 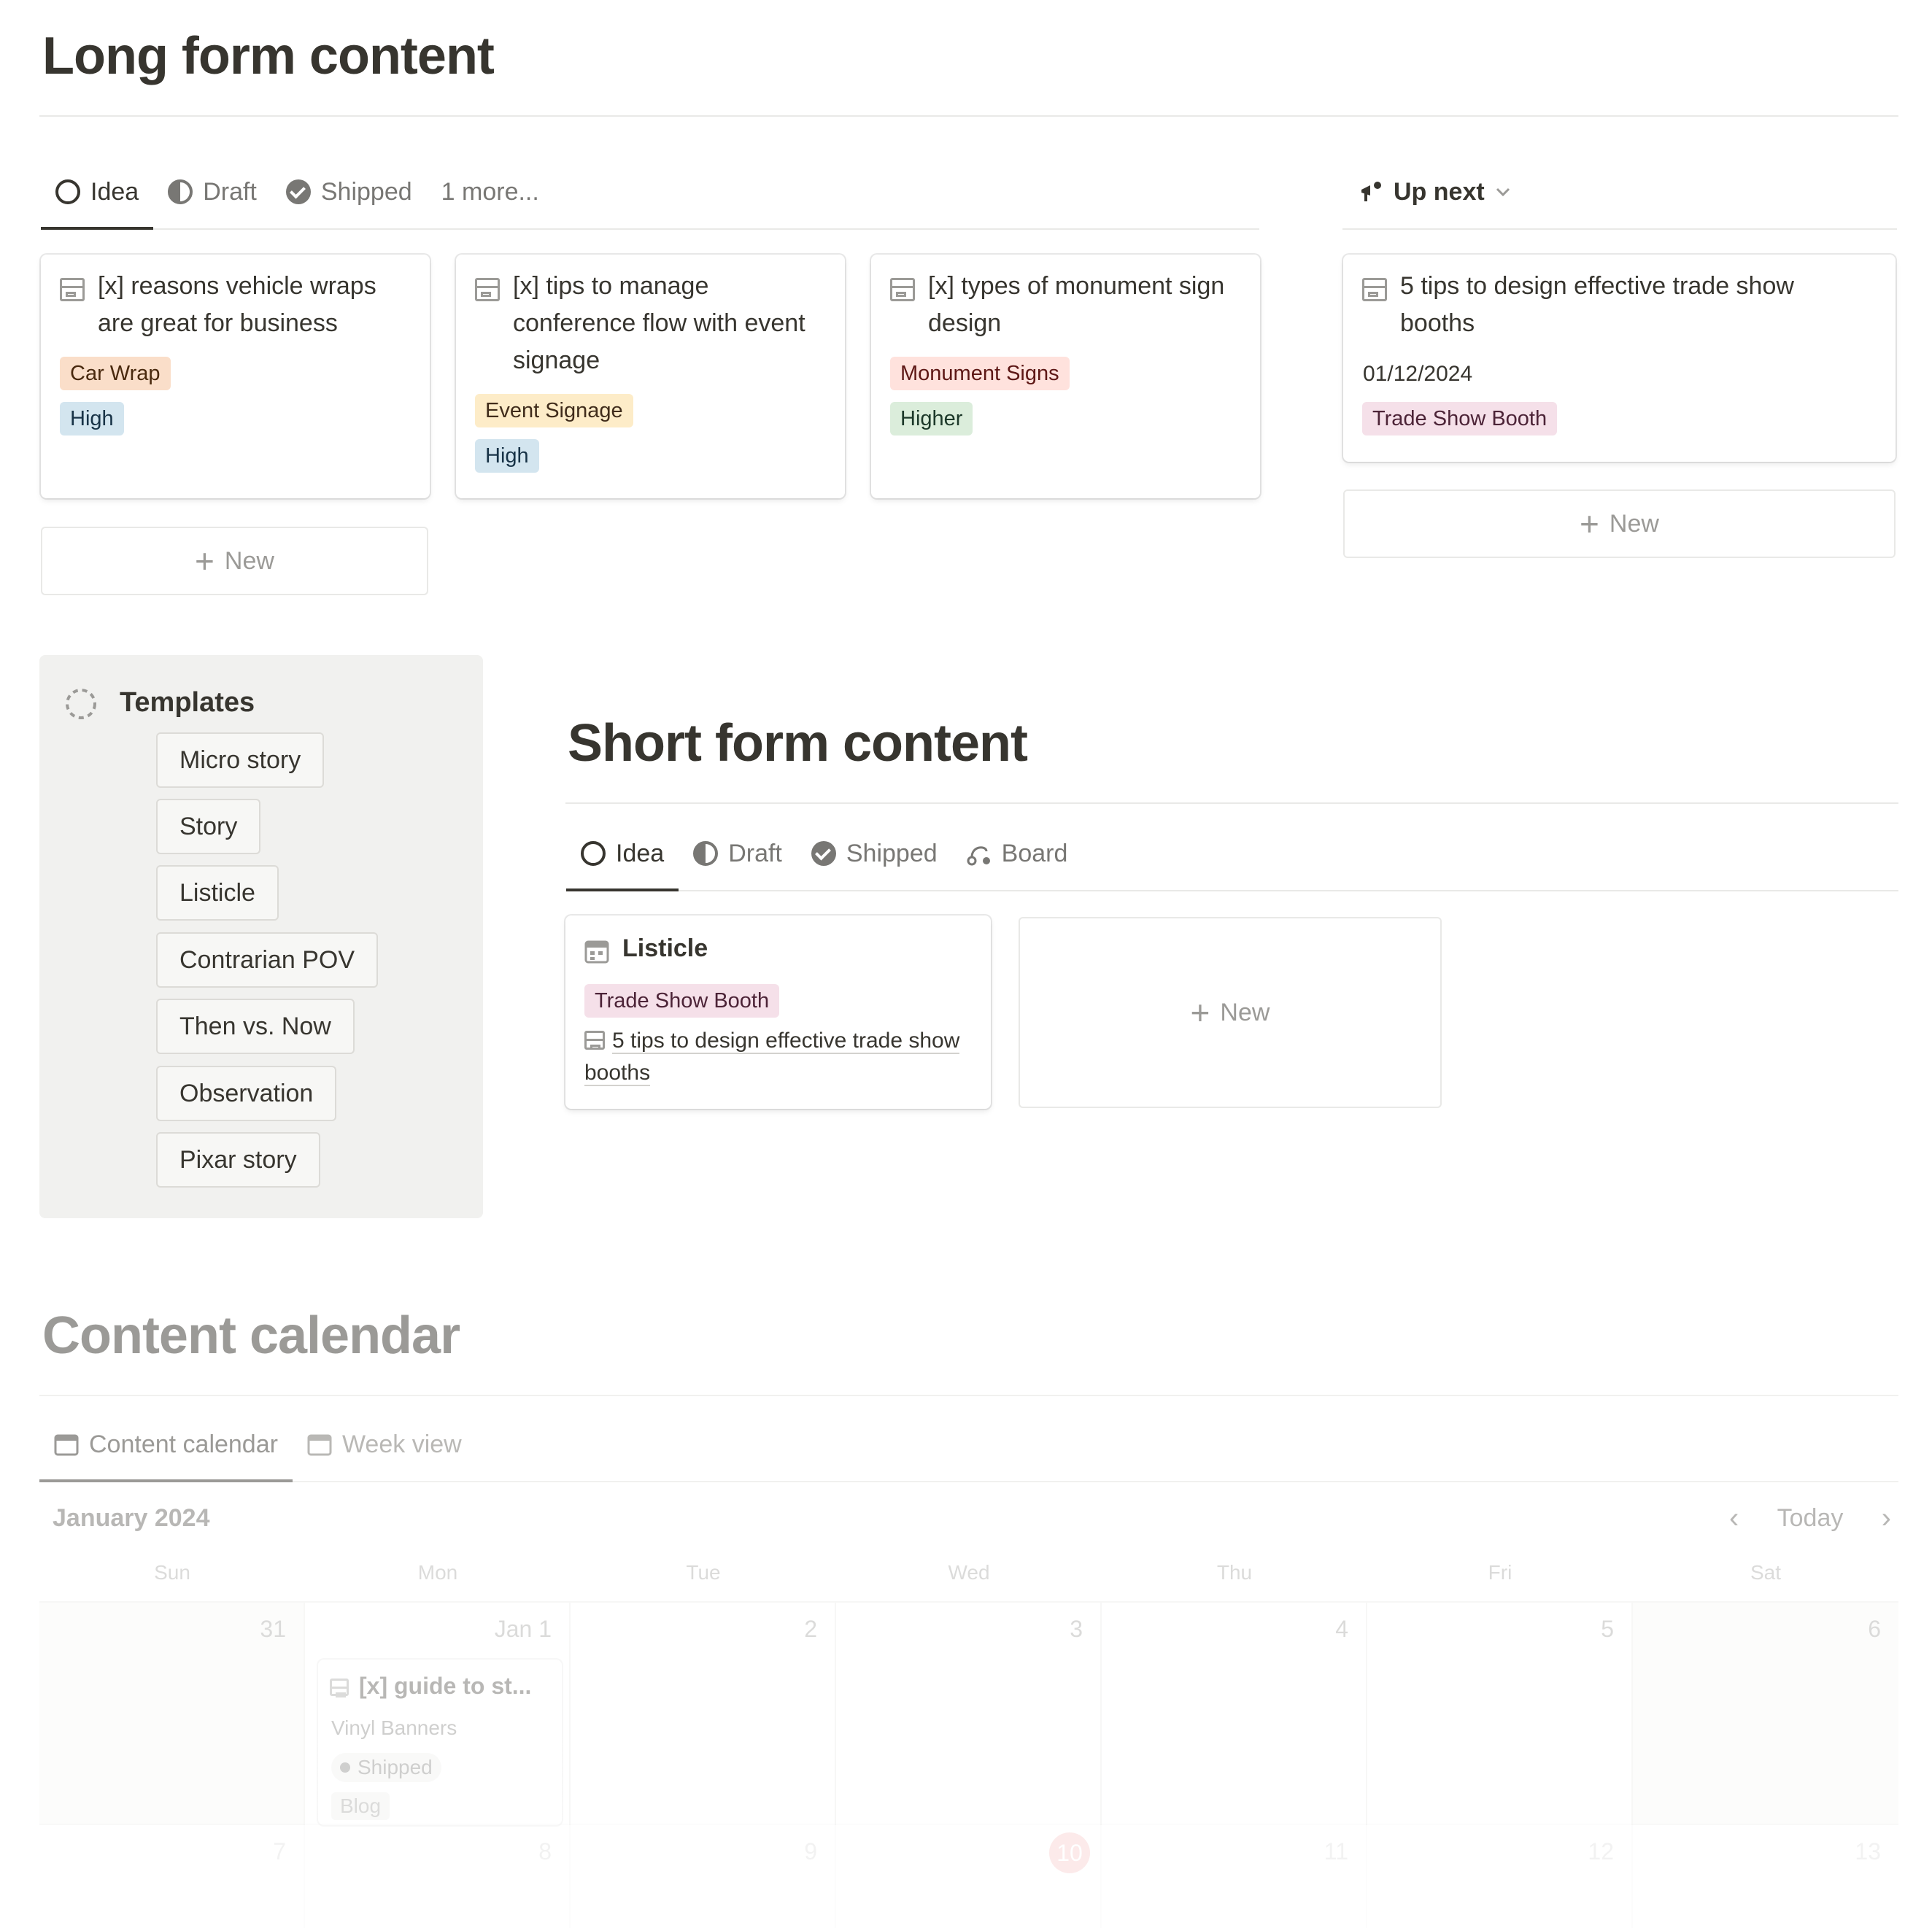 I want to click on board-icon, so click(x=978, y=856).